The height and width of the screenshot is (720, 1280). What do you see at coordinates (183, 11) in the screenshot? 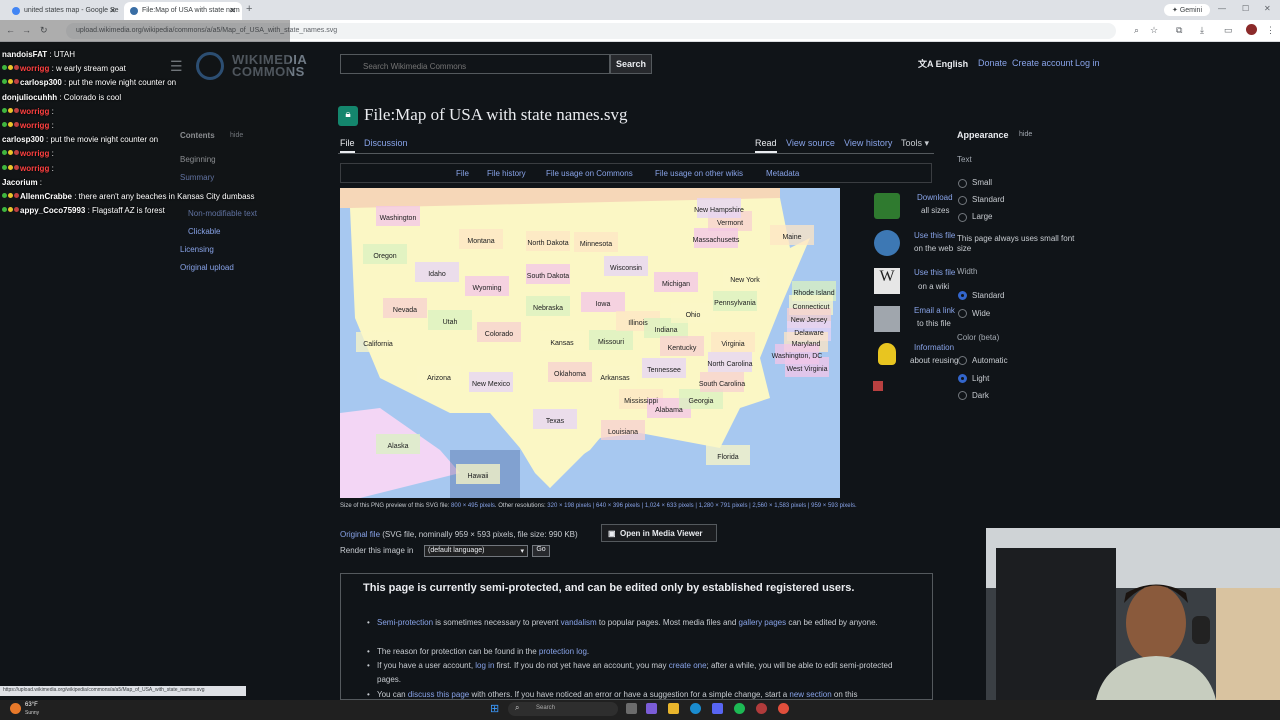
I see `browser-tab-wikimedia: File:Map of USA with state nam ✕` at bounding box center [183, 11].